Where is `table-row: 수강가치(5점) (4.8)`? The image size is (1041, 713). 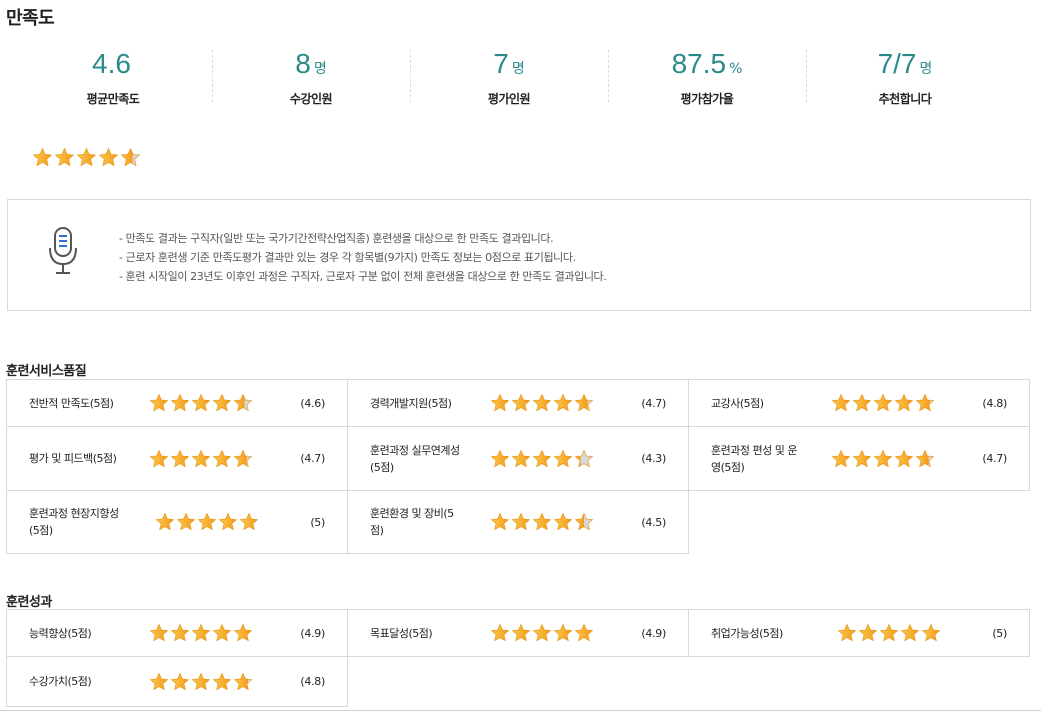 table-row: 수강가치(5점) (4.8) is located at coordinates (518, 682).